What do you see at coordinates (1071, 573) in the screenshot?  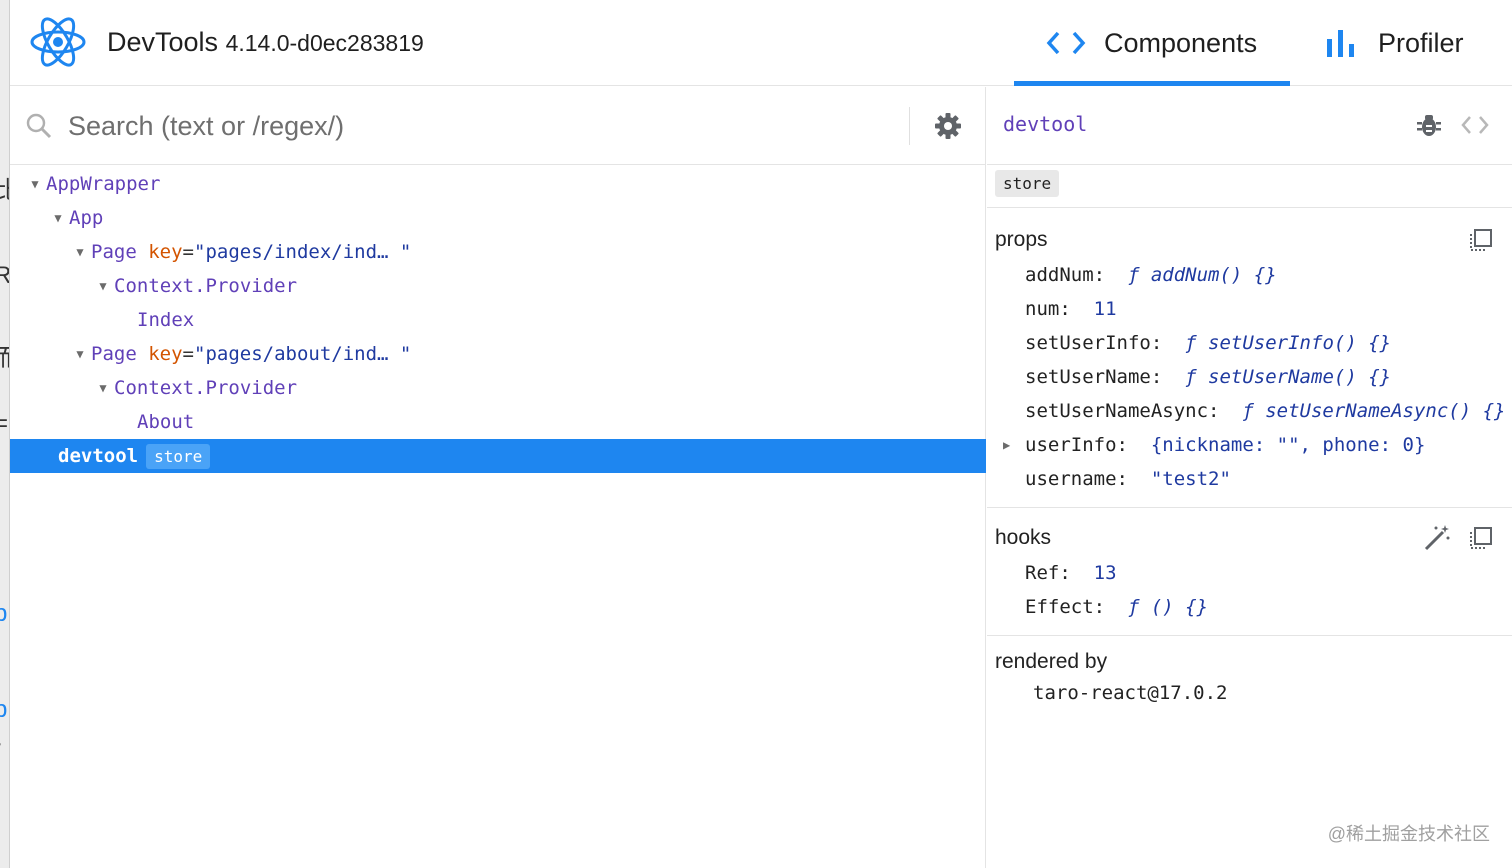 I see `hook-row: Ref: 13` at bounding box center [1071, 573].